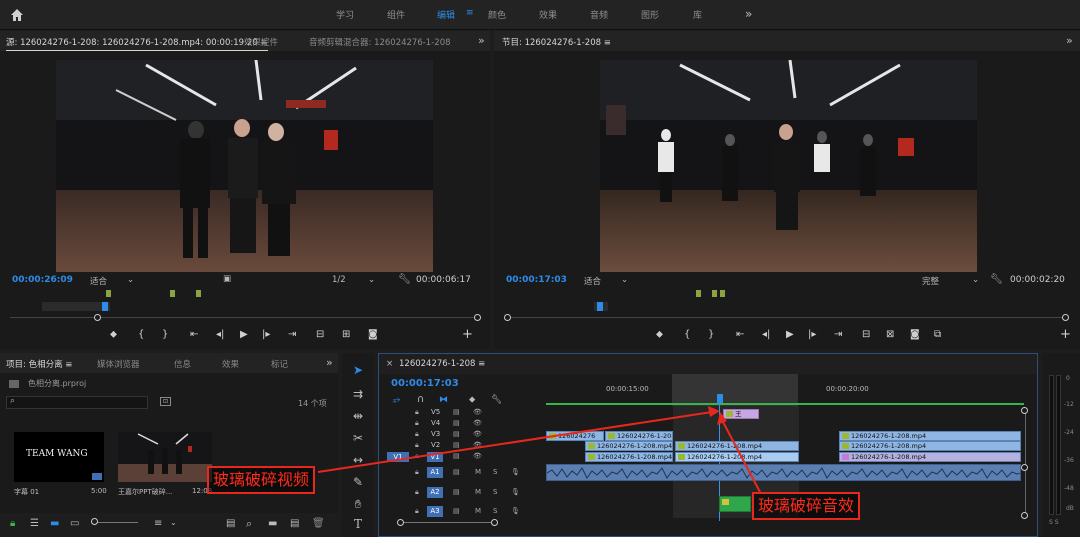  I want to click on tab-media-browser: 媒体浏览器, so click(118, 364).